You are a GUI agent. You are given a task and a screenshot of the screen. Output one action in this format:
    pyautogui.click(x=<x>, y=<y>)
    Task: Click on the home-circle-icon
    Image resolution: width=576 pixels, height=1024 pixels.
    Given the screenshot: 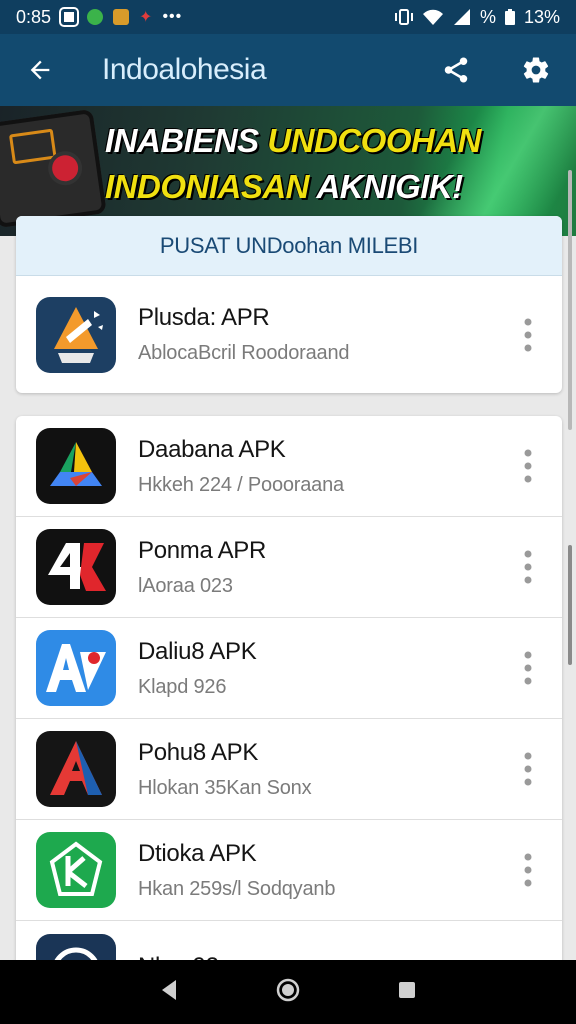 What is the action you would take?
    pyautogui.click(x=288, y=989)
    